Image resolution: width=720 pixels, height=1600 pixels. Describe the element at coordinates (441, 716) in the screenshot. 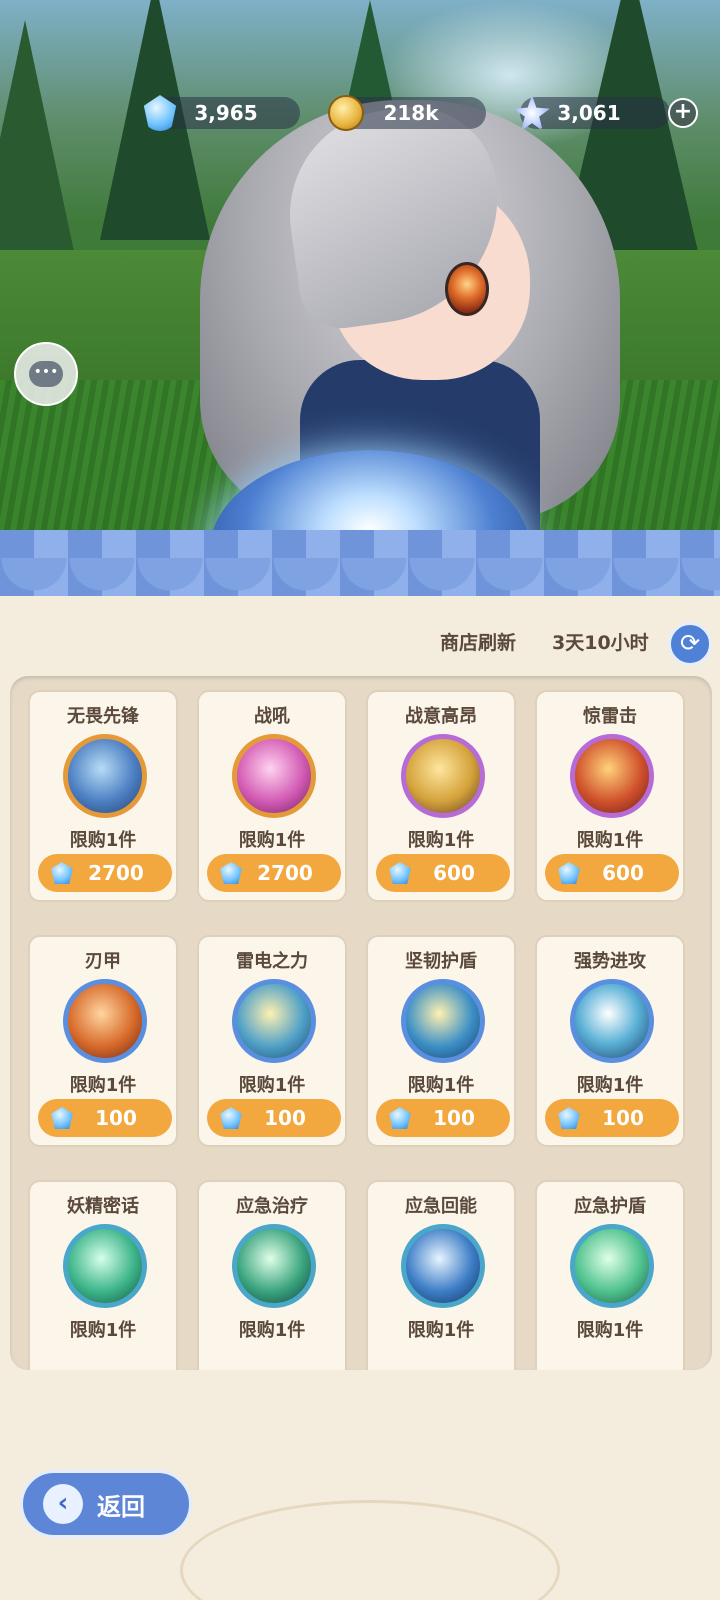

I see `item-name: 战意高昂` at that location.